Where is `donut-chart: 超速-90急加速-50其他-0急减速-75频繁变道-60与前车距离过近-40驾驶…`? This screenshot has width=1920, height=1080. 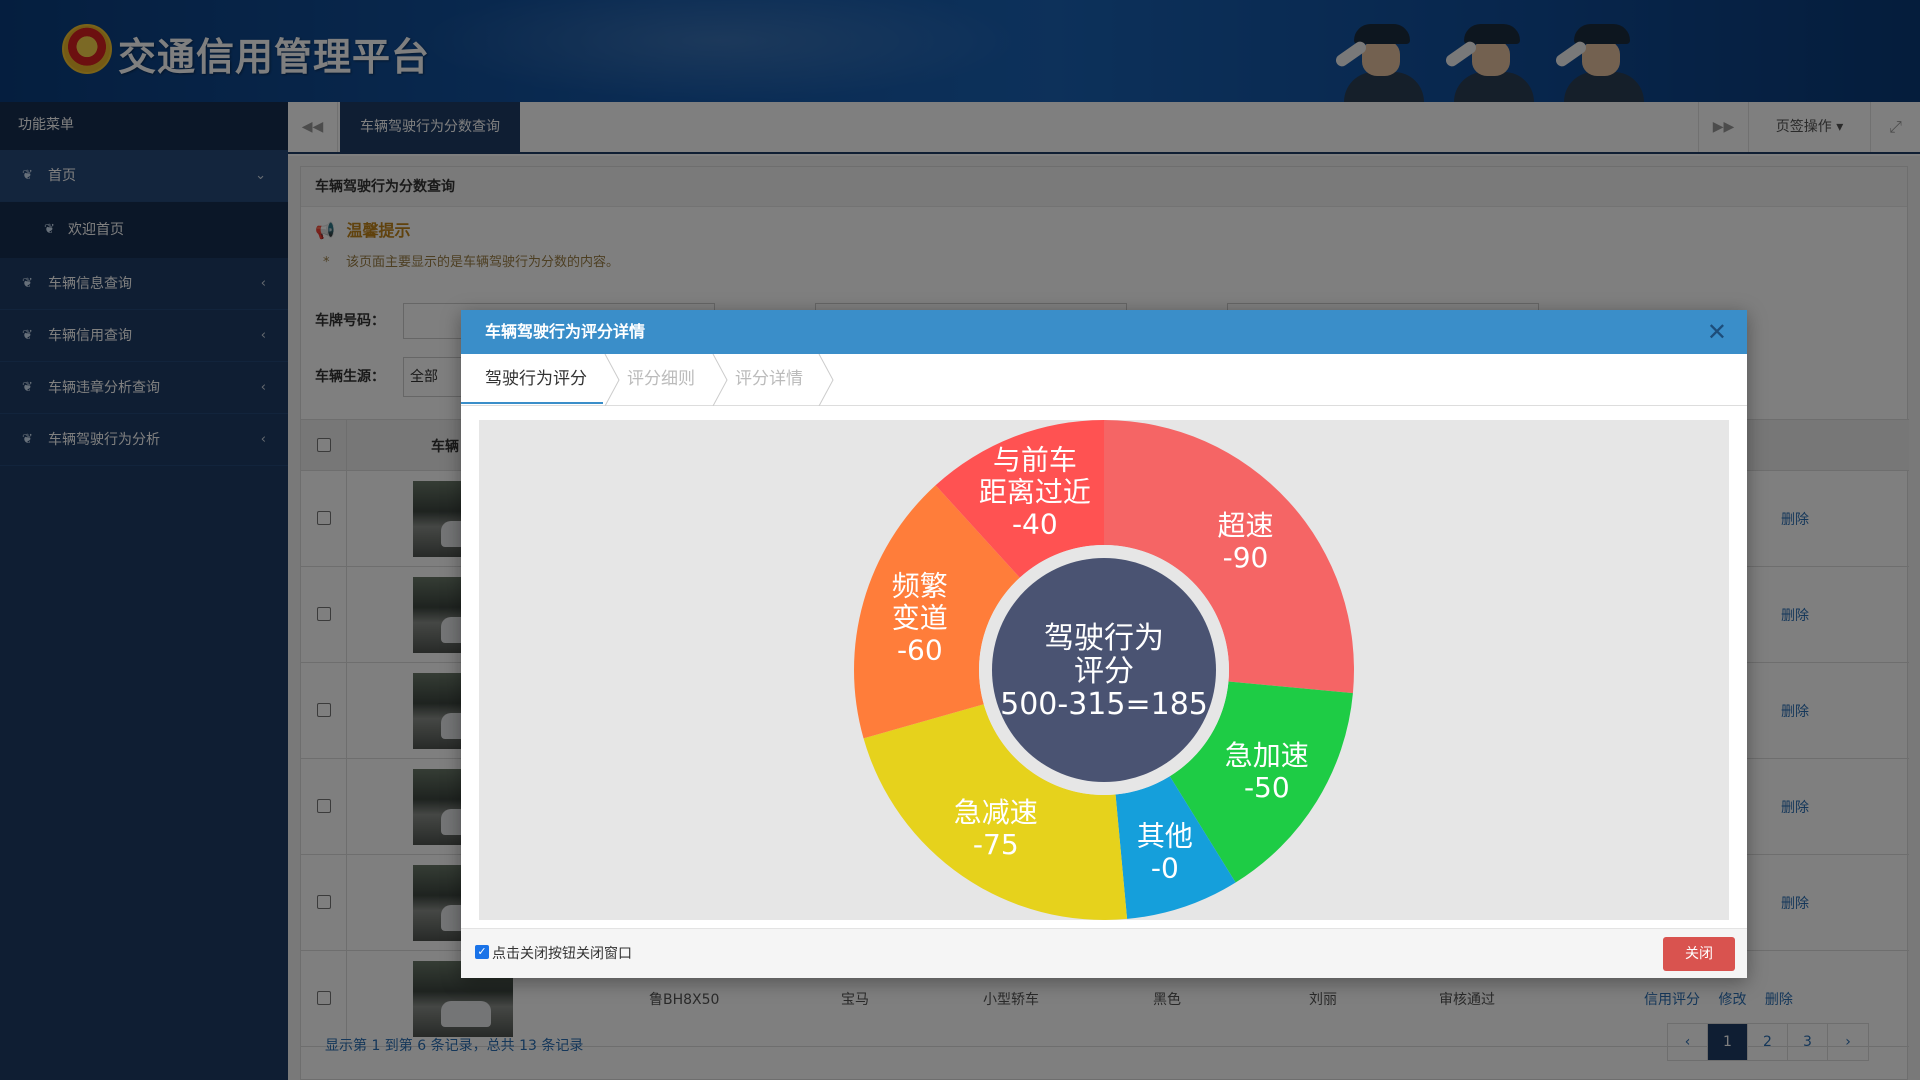
donut-chart: 超速-90急加速-50其他-0急减速-75频繁变道-60与前车距离过近-40驾驶… is located at coordinates (1104, 670).